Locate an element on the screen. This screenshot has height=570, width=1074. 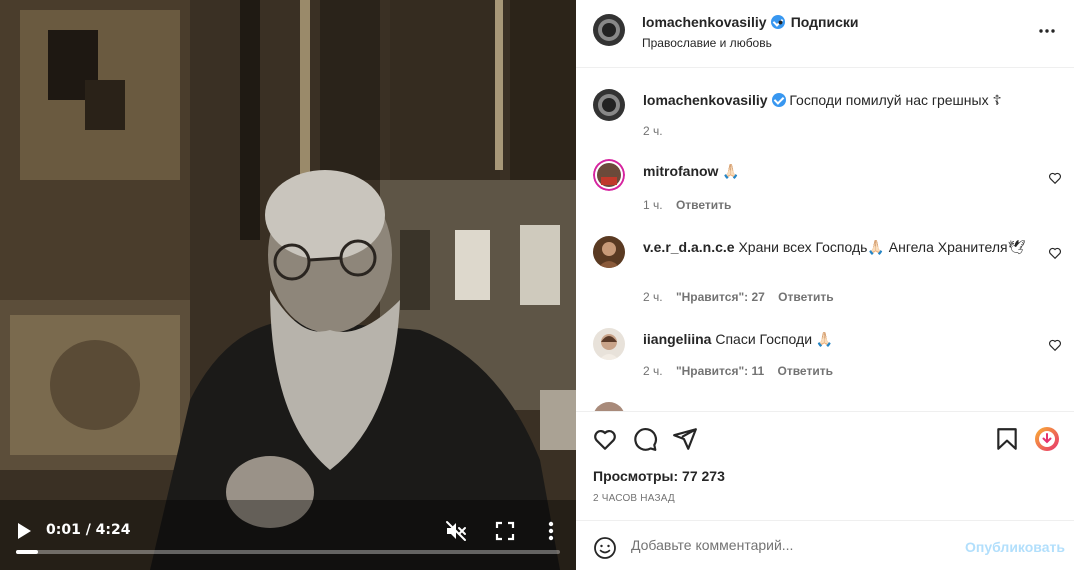
audio-subtitle: Православие и любовь is located at coordinates (707, 43).